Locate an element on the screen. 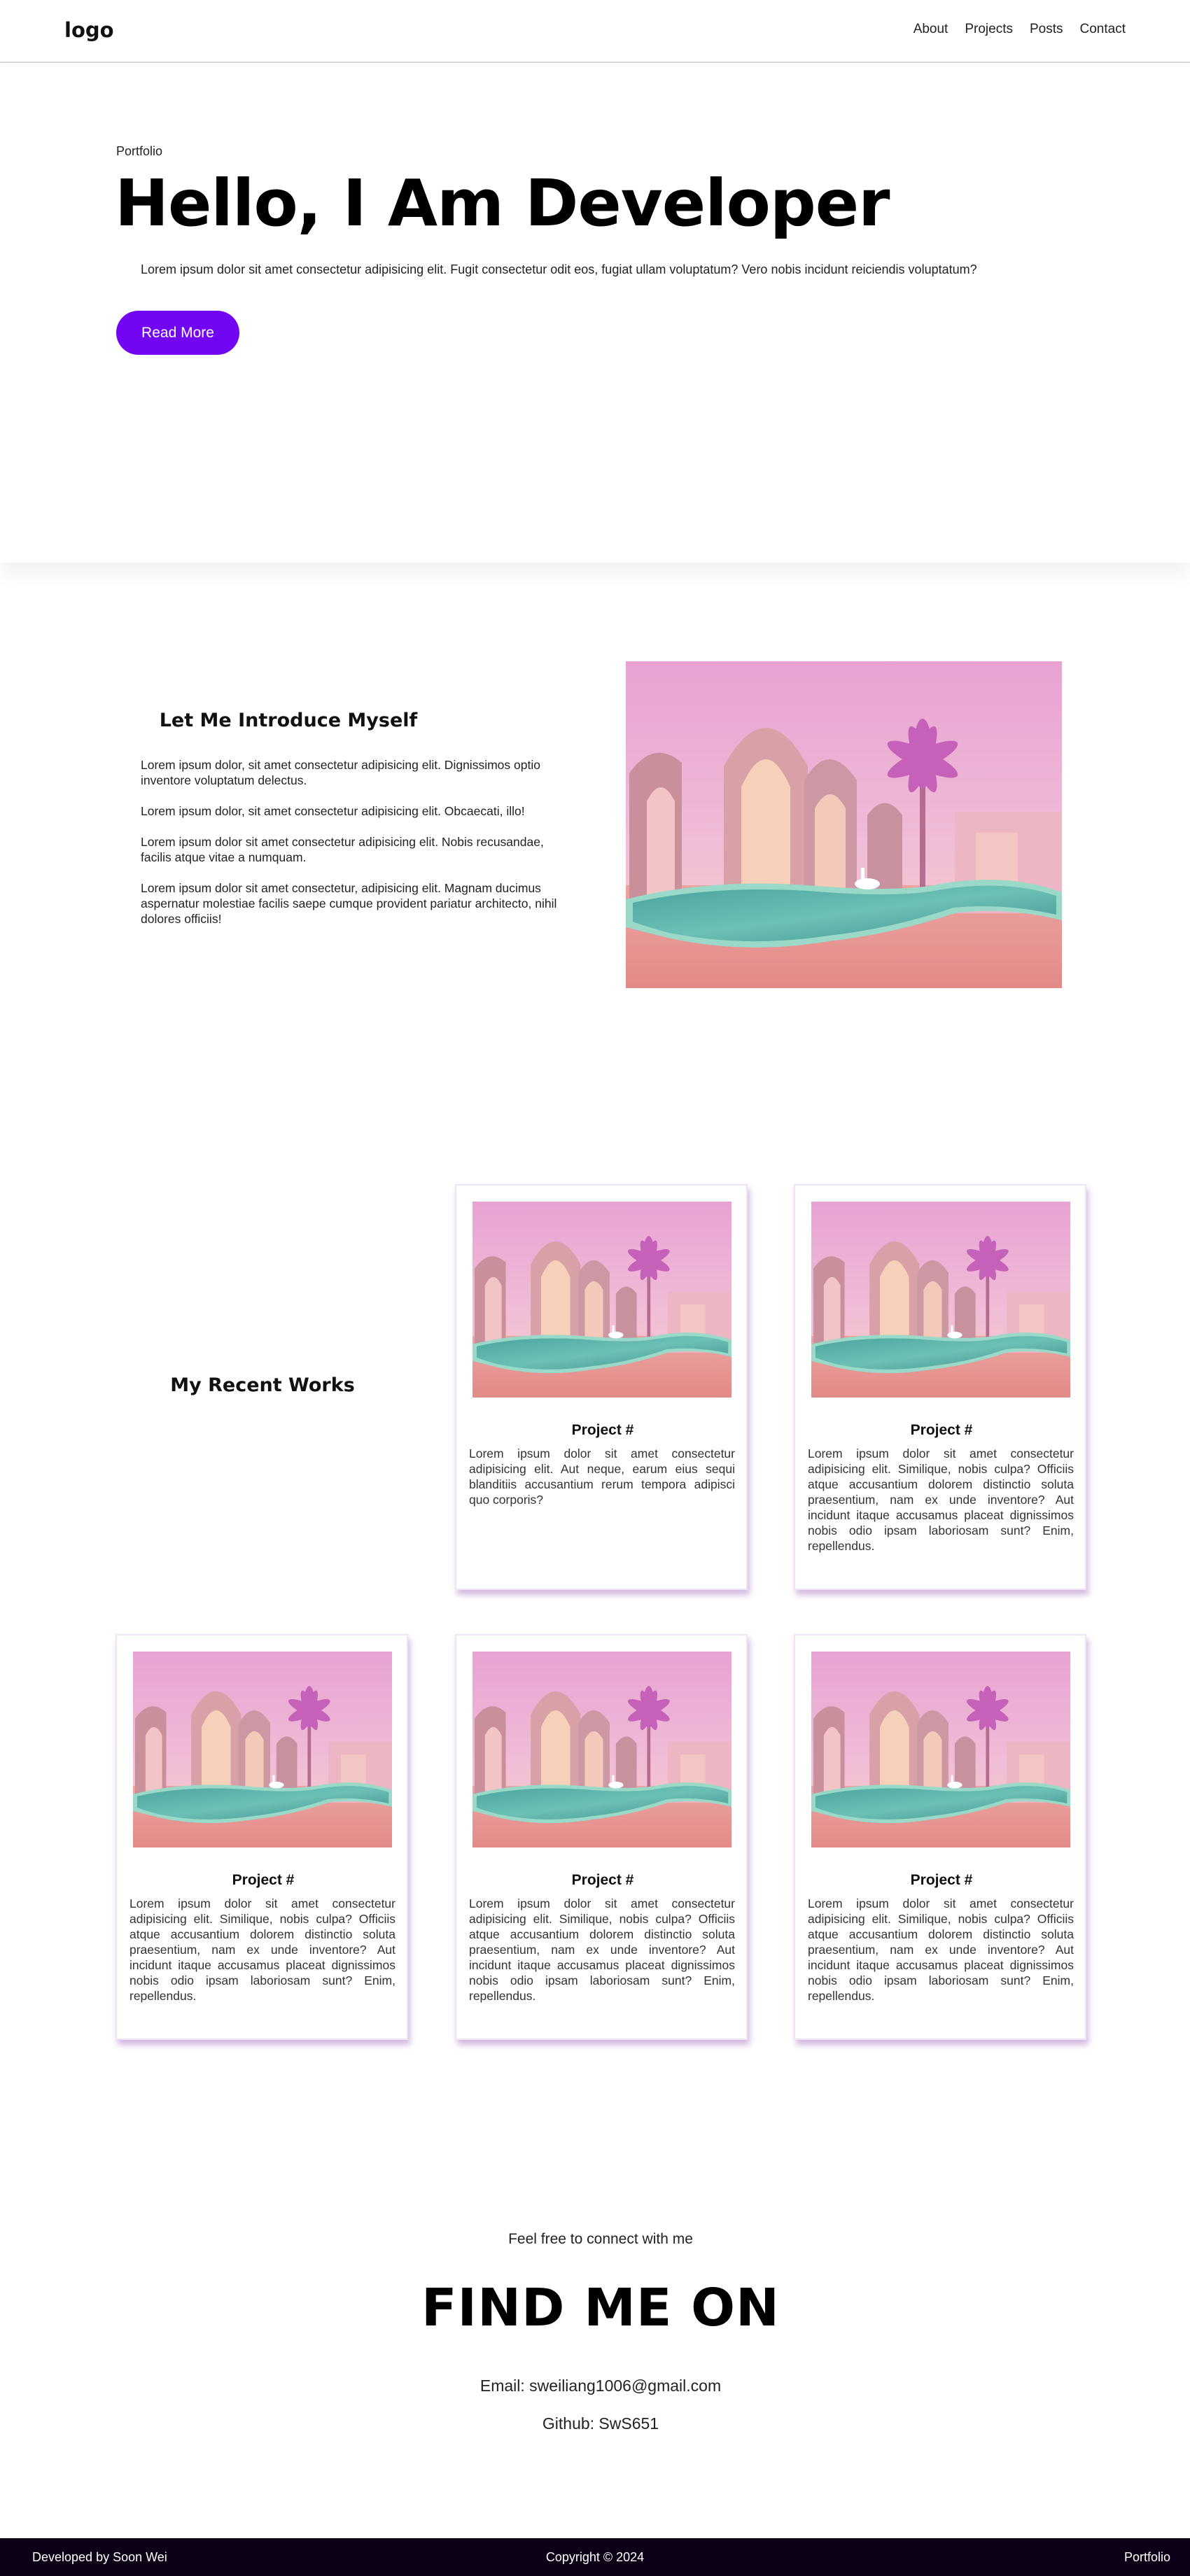 Image resolution: width=1190 pixels, height=2576 pixels. contact-email: Email: sweiliang1006@gmail.com is located at coordinates (595, 2386).